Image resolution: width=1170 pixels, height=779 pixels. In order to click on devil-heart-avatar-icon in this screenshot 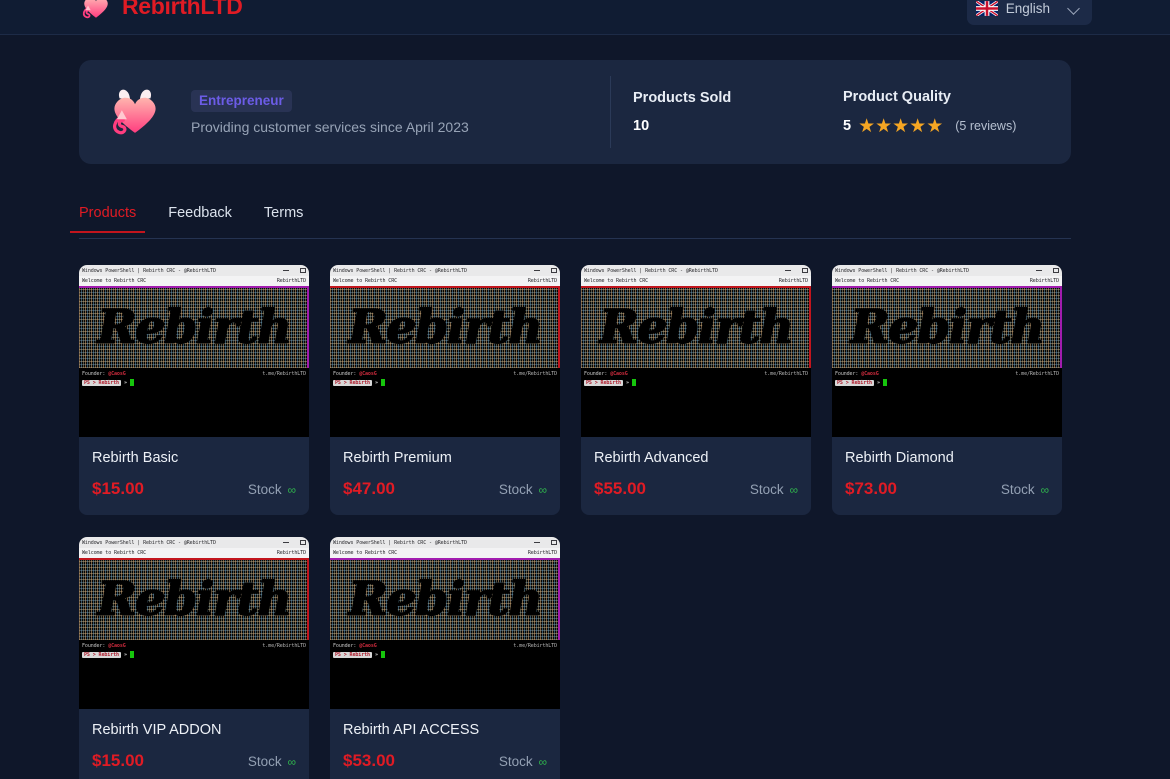, I will do `click(135, 112)`.